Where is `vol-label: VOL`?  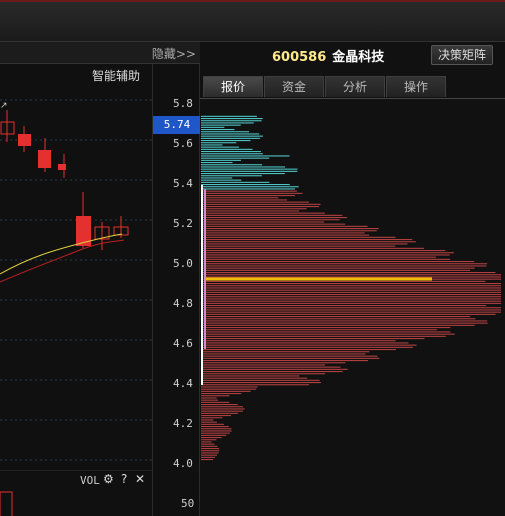
vol-label: VOL is located at coordinates (90, 480).